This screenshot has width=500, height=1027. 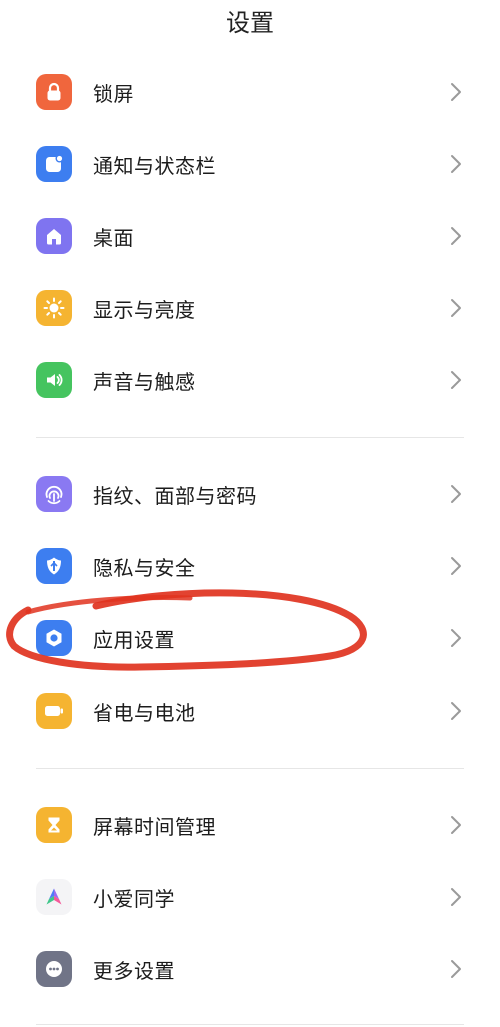 I want to click on settings-item-label: 桌面, so click(x=113, y=237).